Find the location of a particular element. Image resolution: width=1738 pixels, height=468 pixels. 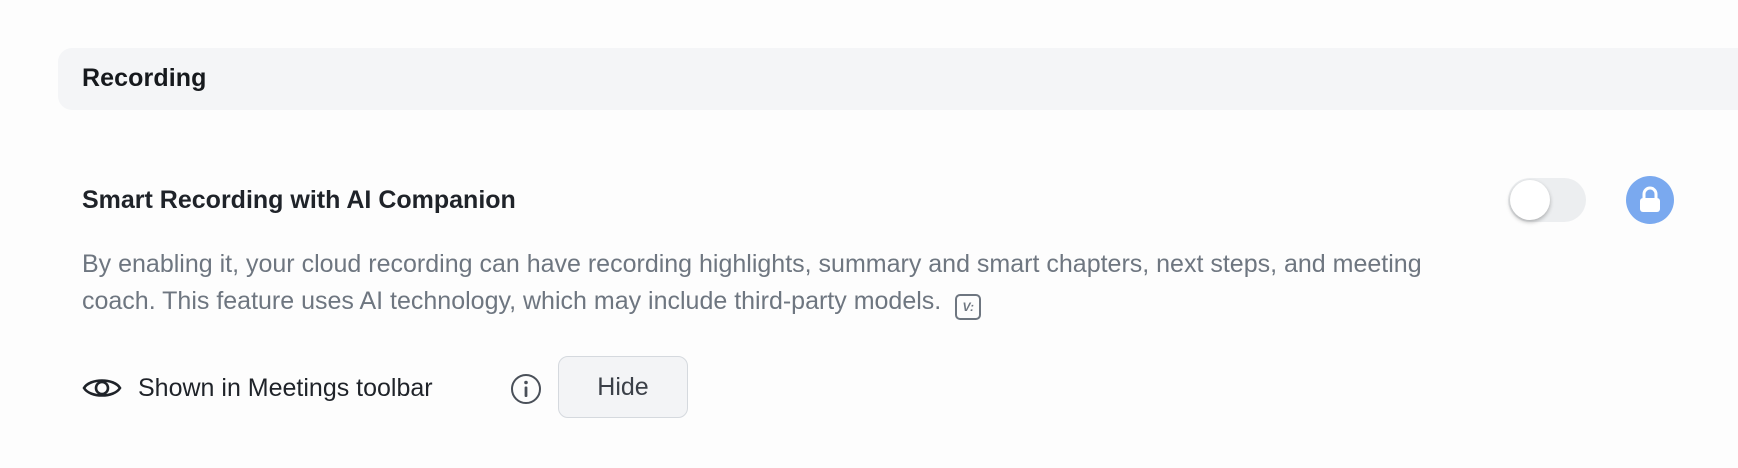

lock-button is located at coordinates (1650, 200).